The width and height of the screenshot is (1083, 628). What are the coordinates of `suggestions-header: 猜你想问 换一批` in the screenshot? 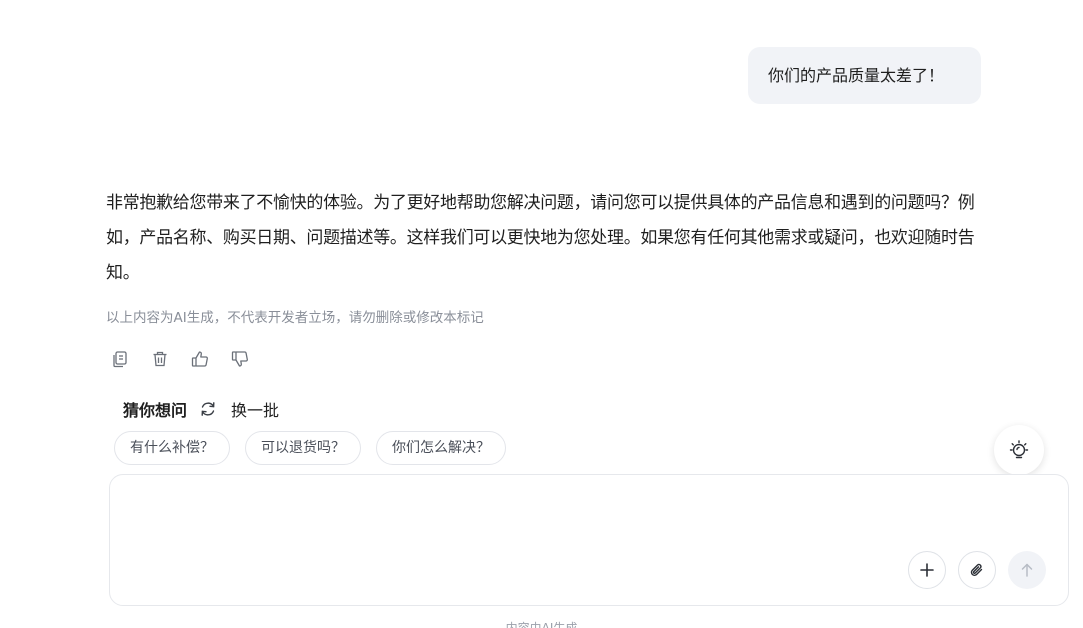 It's located at (201, 409).